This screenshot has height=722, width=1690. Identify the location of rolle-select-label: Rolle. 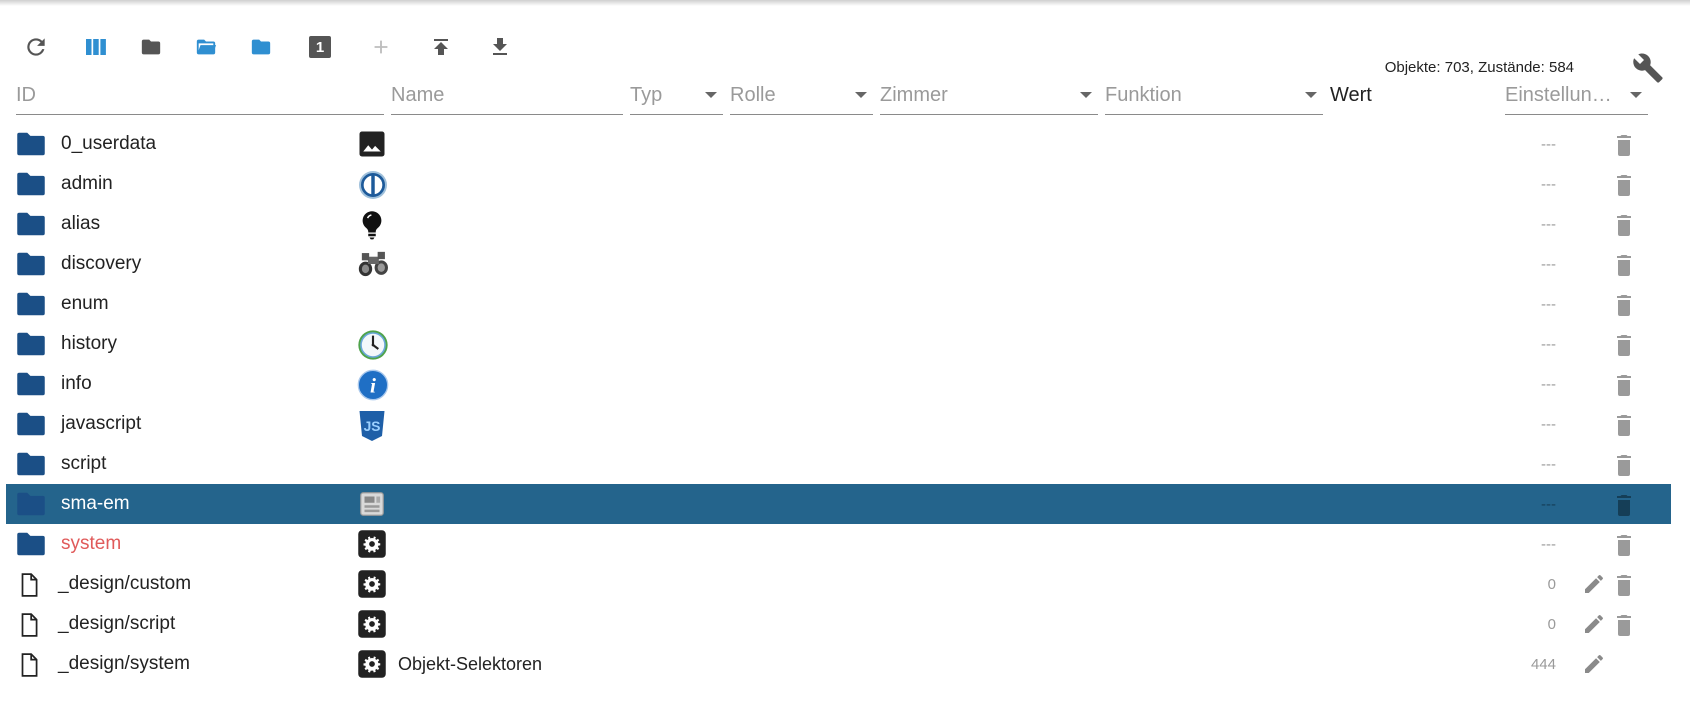
(753, 95).